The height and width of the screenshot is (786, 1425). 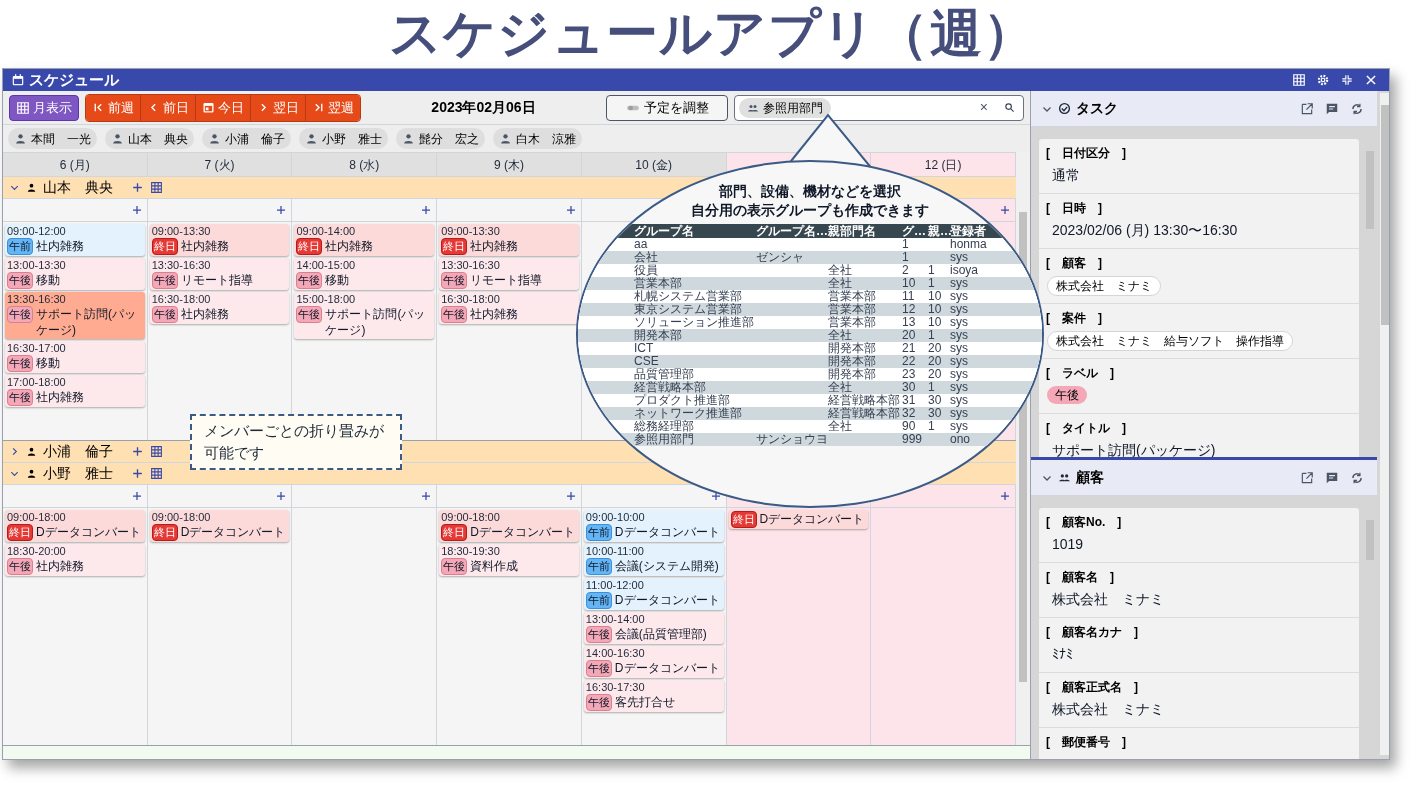 What do you see at coordinates (660, 634) in the screenshot?
I see `event-title: 会議(品質管理部)` at bounding box center [660, 634].